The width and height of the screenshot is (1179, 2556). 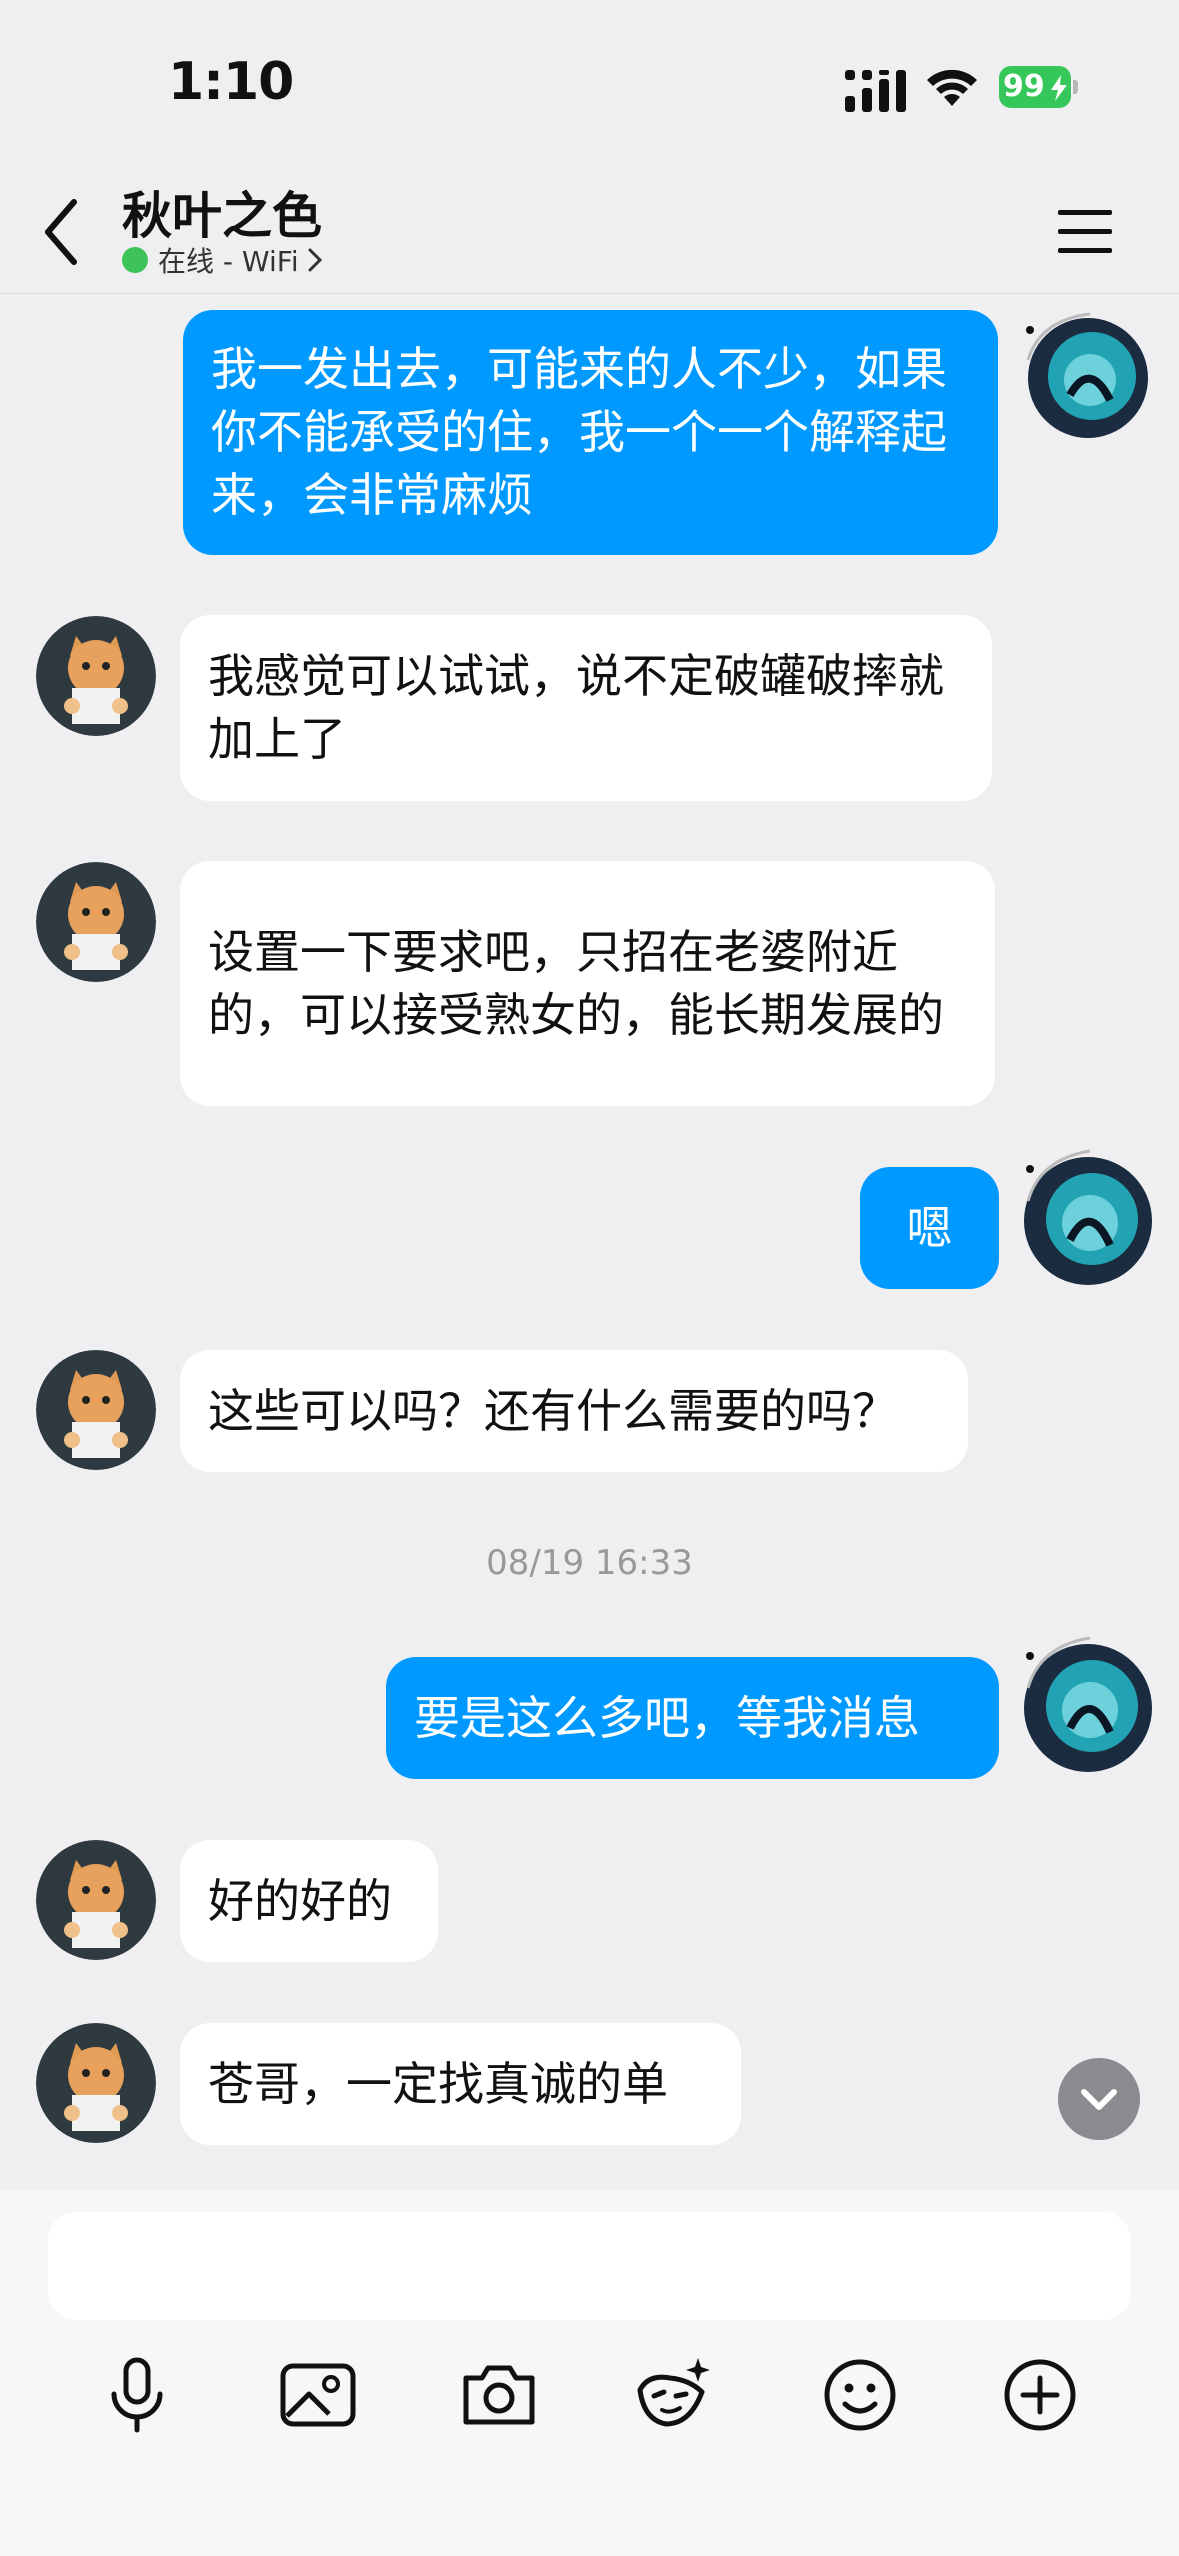 What do you see at coordinates (929, 1228) in the screenshot?
I see `message-bubble: 嗯` at bounding box center [929, 1228].